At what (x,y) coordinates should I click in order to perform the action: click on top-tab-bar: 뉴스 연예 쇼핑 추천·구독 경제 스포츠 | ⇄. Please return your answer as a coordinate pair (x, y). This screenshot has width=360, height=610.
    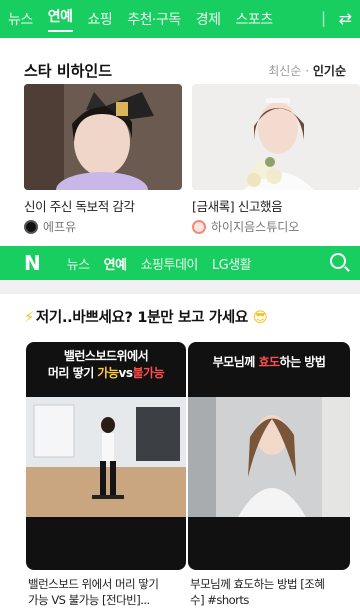
    Looking at the image, I should click on (180, 19).